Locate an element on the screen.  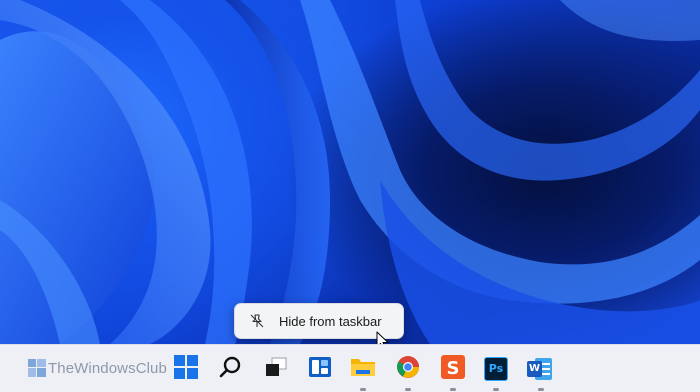
widgets-icon is located at coordinates (320, 369).